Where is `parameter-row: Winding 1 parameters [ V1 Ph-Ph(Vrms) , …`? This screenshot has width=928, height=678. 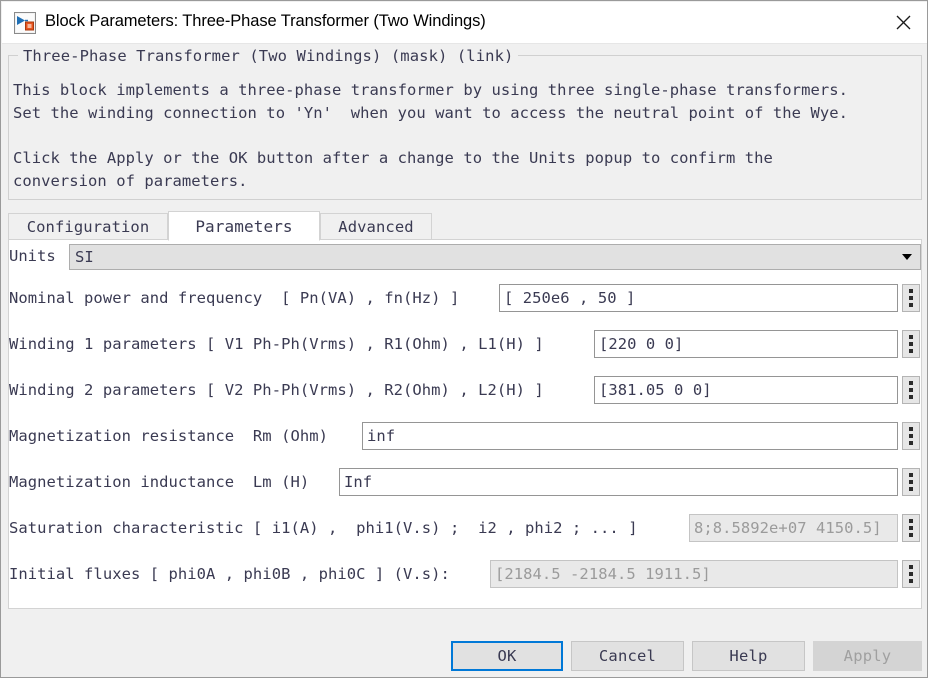
parameter-row: Winding 1 parameters [ V1 Ph-Ph(Vrms) , … is located at coordinates (464, 345).